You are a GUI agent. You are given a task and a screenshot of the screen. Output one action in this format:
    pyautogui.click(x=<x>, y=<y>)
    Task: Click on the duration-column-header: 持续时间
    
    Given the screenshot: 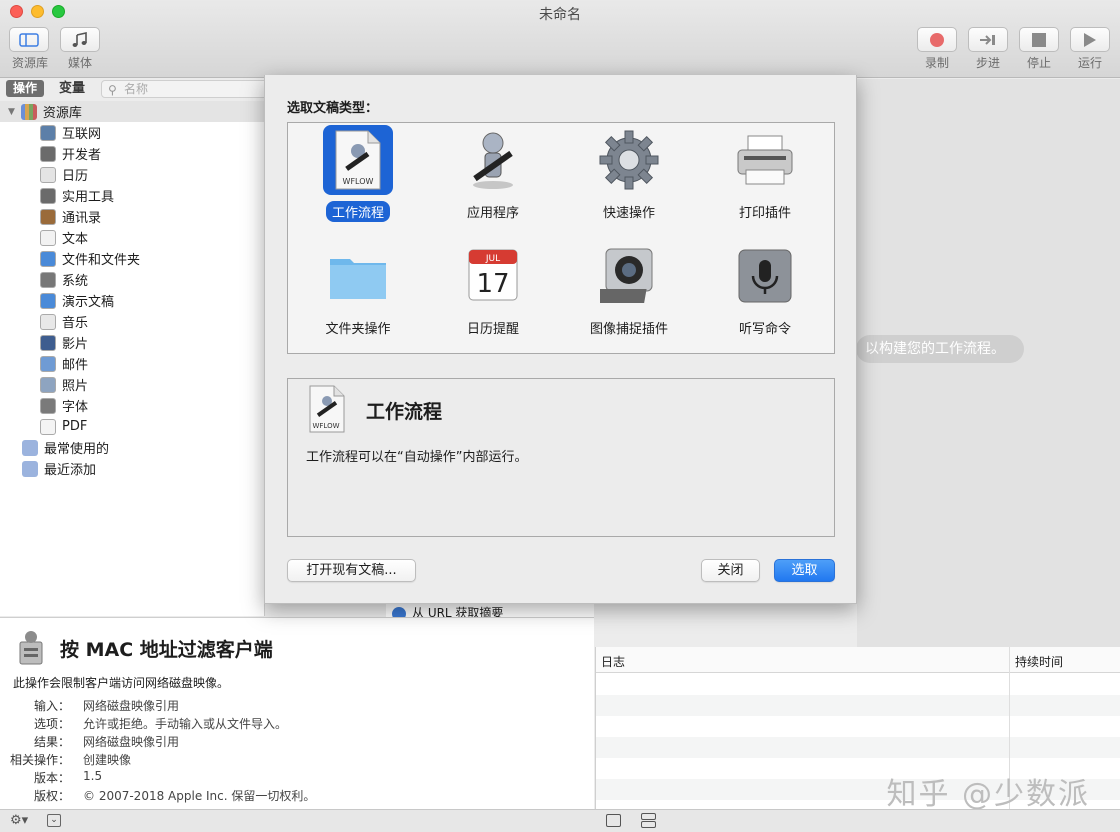 What is the action you would take?
    pyautogui.click(x=1039, y=661)
    